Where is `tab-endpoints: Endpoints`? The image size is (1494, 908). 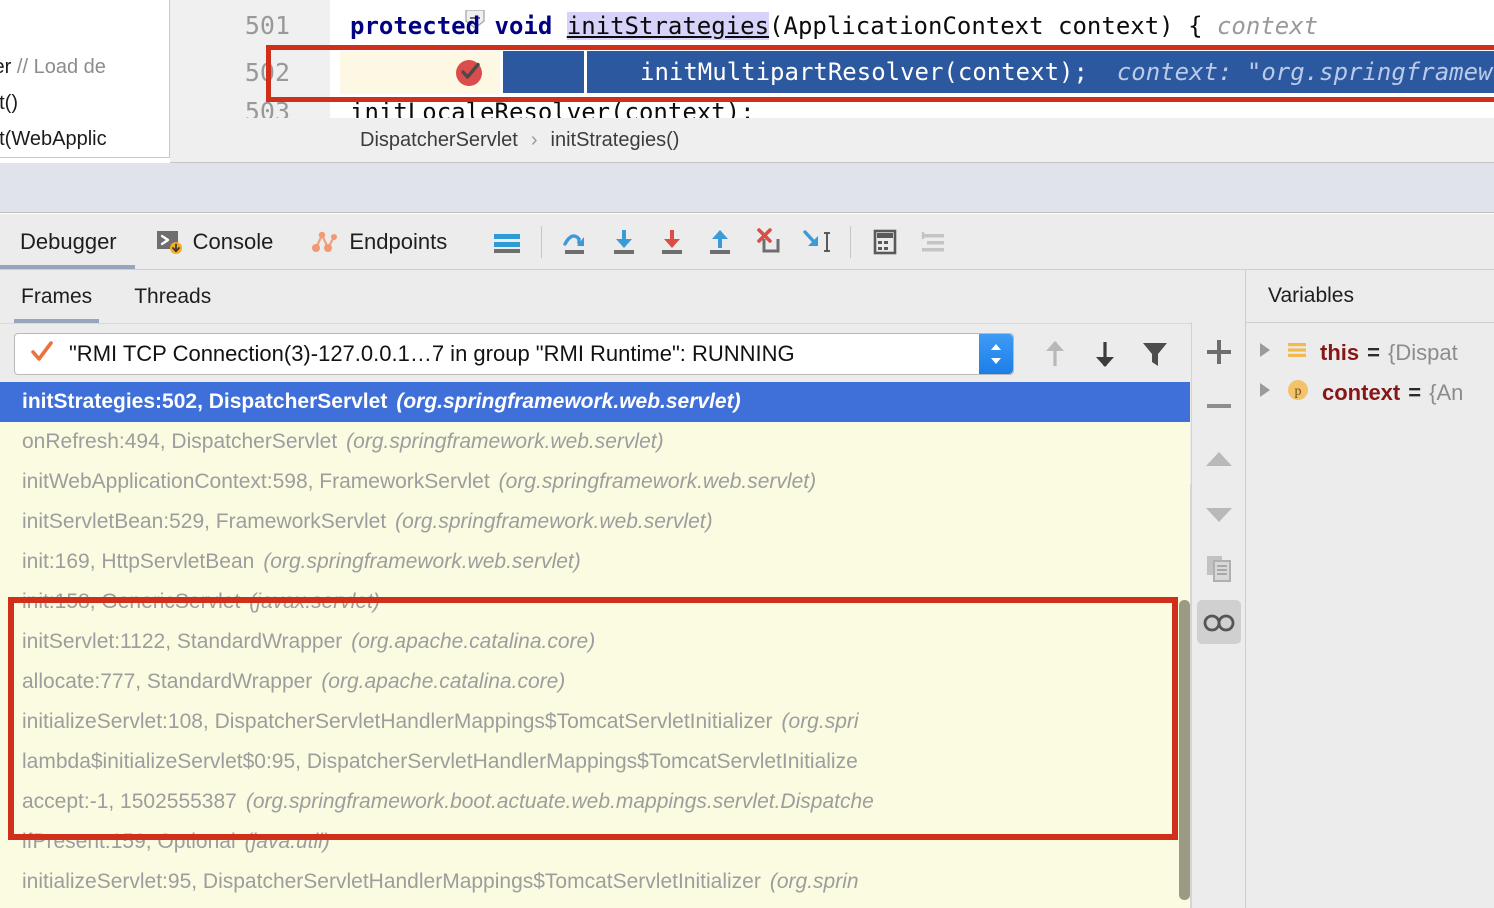 tab-endpoints: Endpoints is located at coordinates (378, 241).